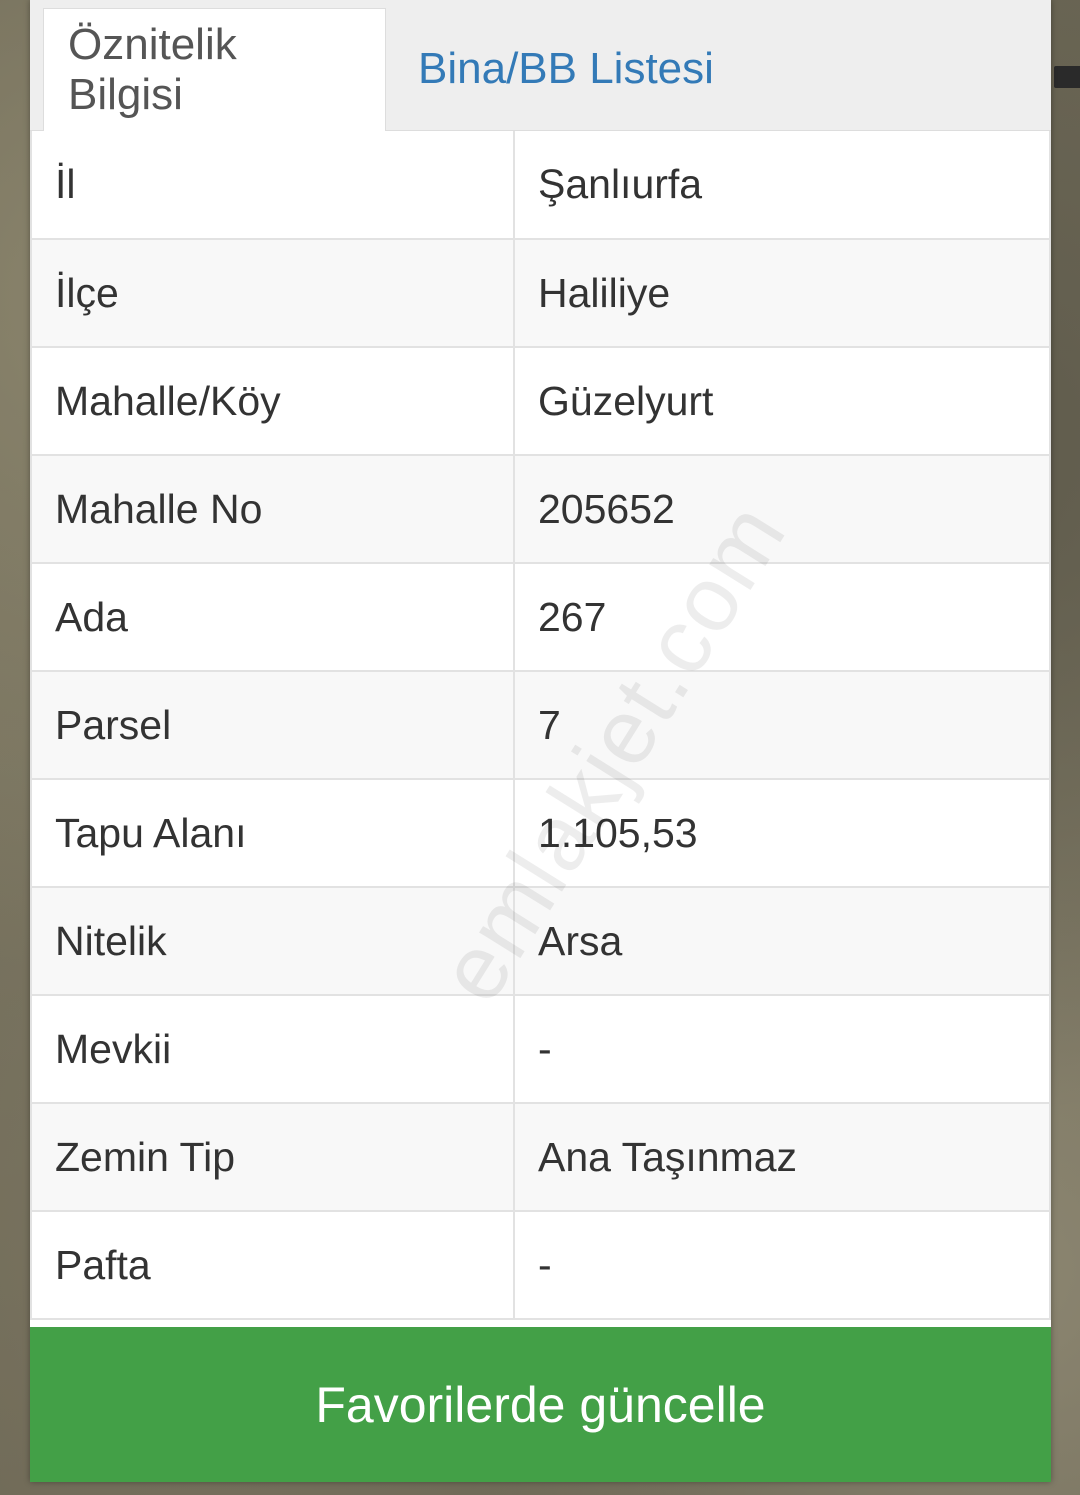 The height and width of the screenshot is (1495, 1080). Describe the element at coordinates (782, 833) in the screenshot. I see `row-value: 1.105,53` at that location.